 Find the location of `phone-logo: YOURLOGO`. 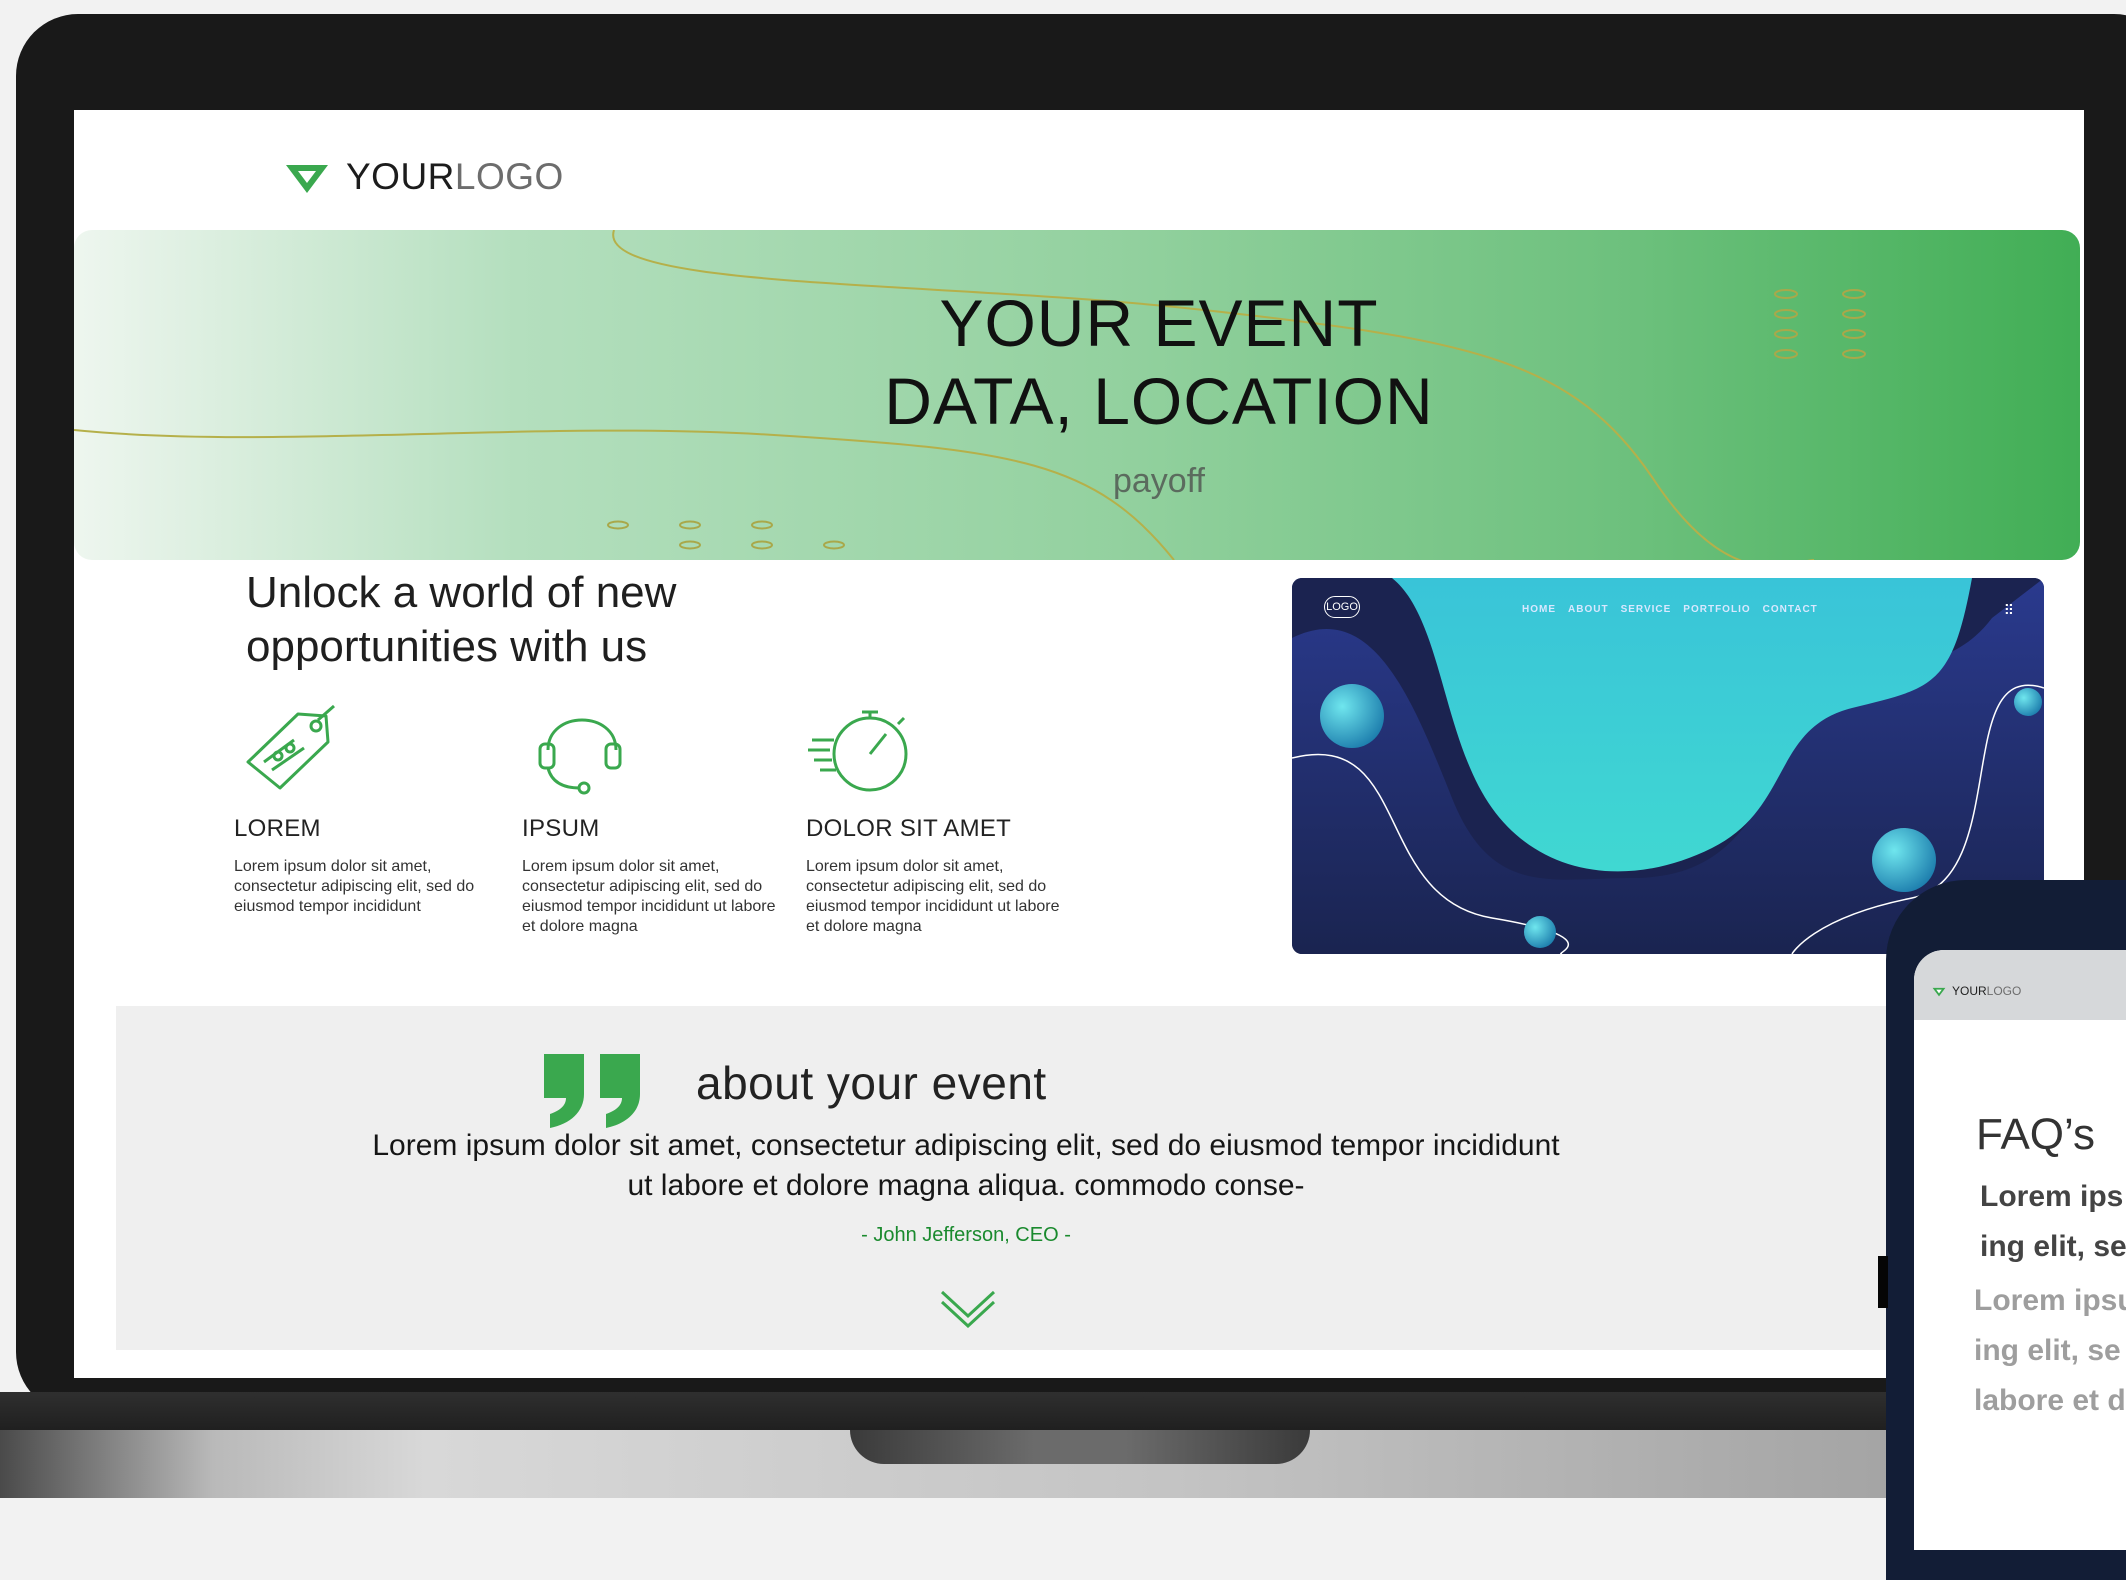

phone-logo: YOURLOGO is located at coordinates (1976, 991).